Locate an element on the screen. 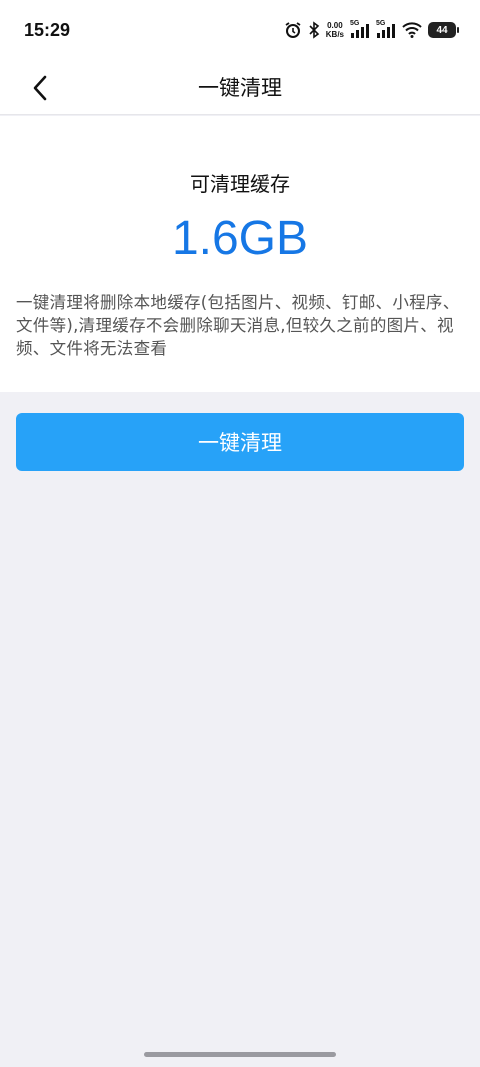  nav-bar: 一键清理 is located at coordinates (240, 87).